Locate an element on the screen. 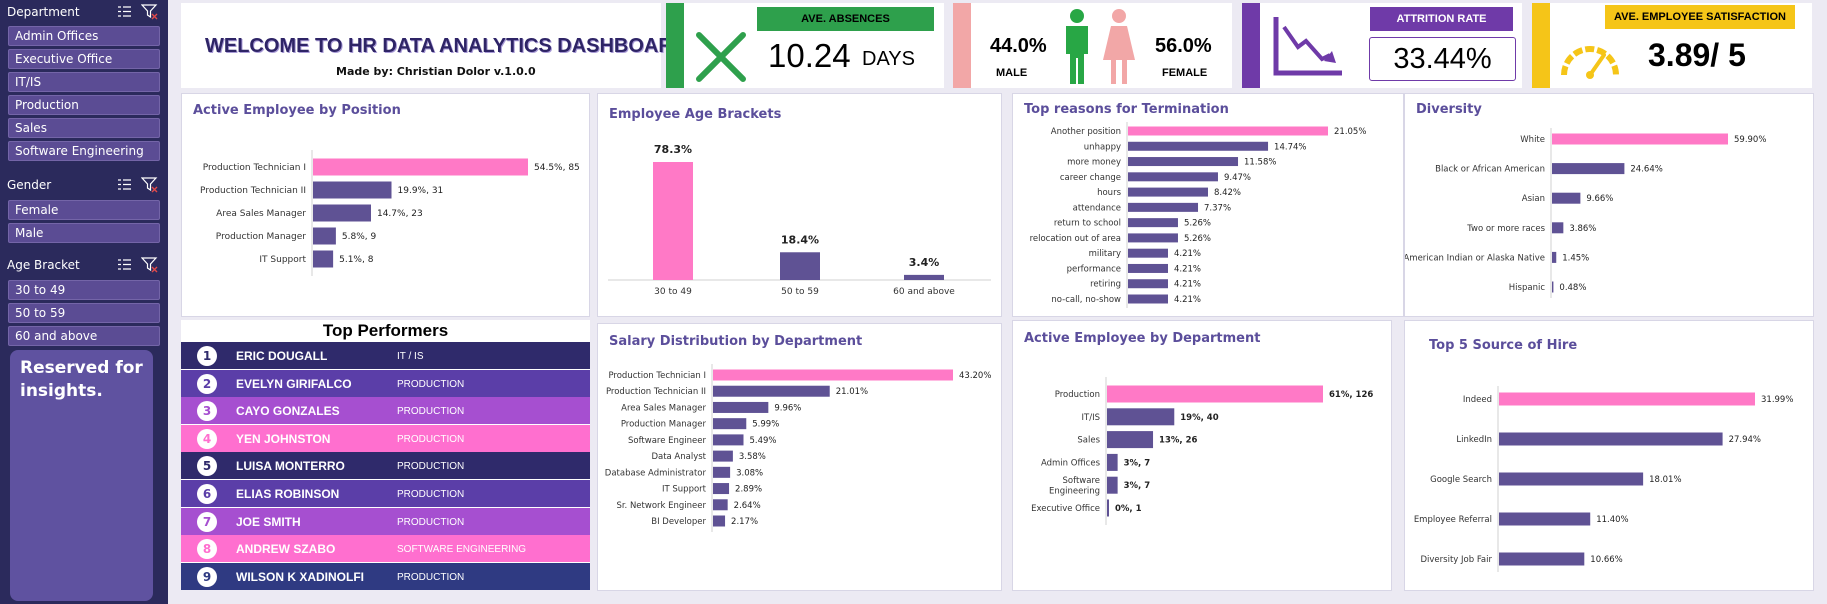 This screenshot has height=604, width=1827. slicer-item-50-to-59: 50 to 59 is located at coordinates (84, 313).